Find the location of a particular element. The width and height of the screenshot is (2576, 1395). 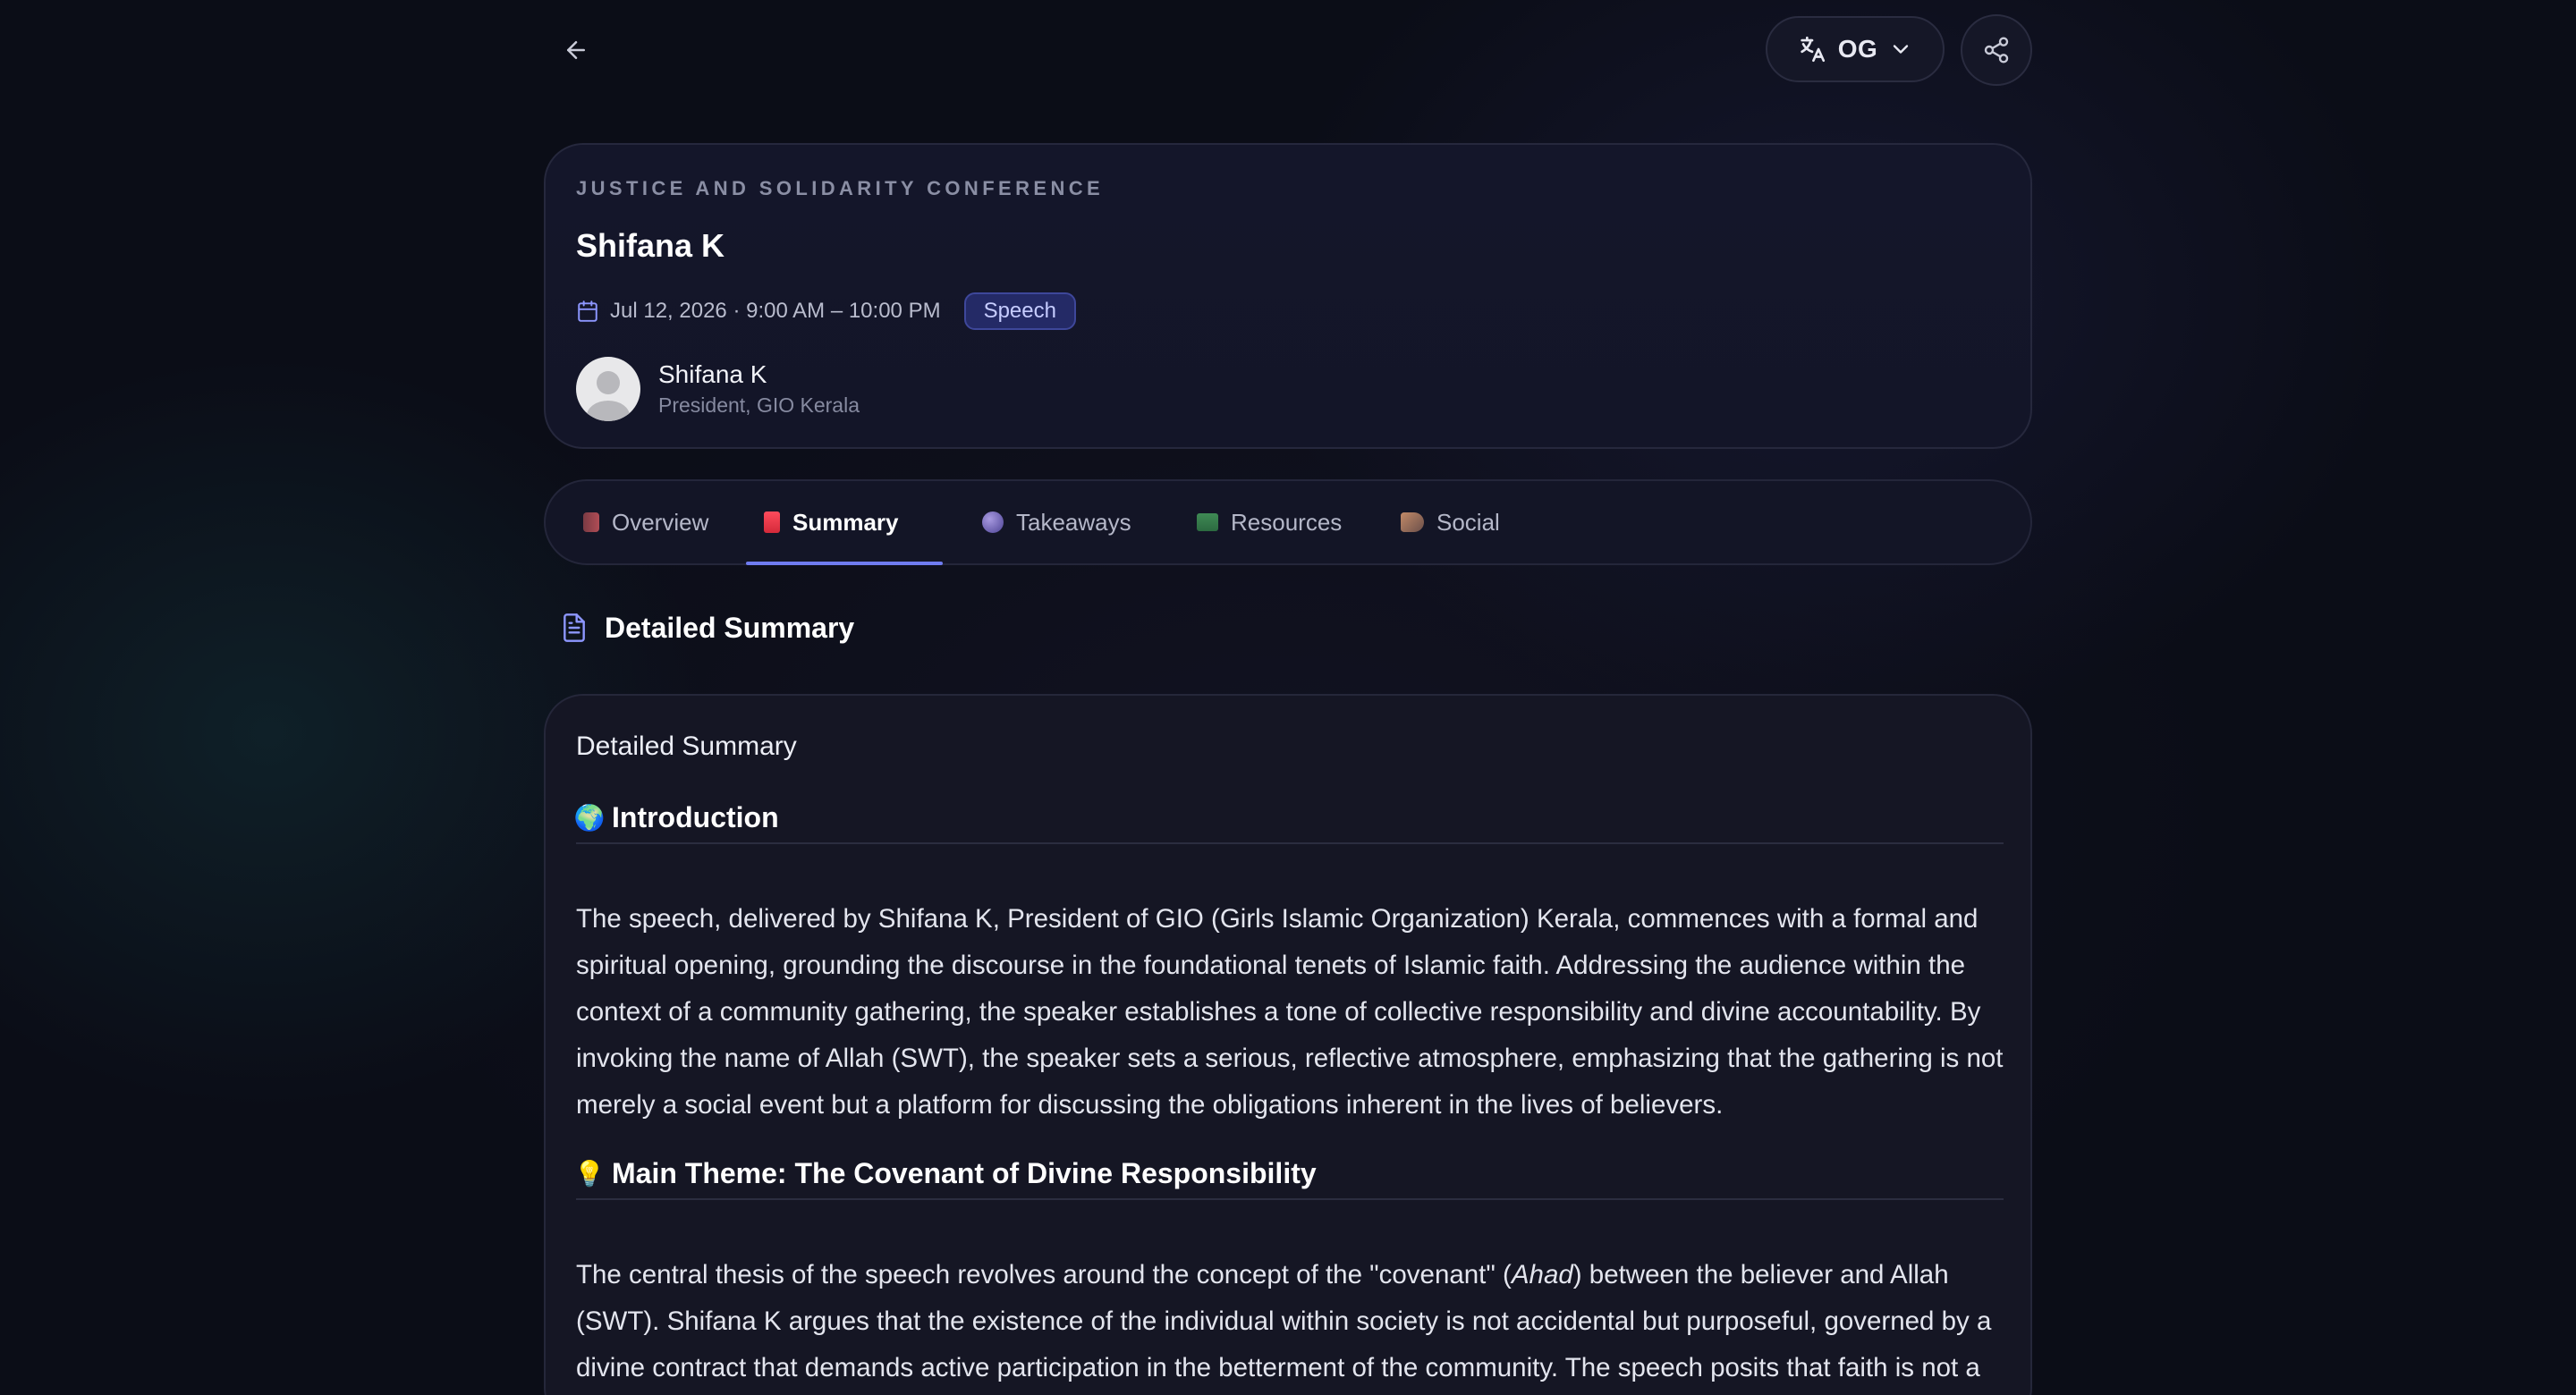

book-icon is located at coordinates (591, 522).